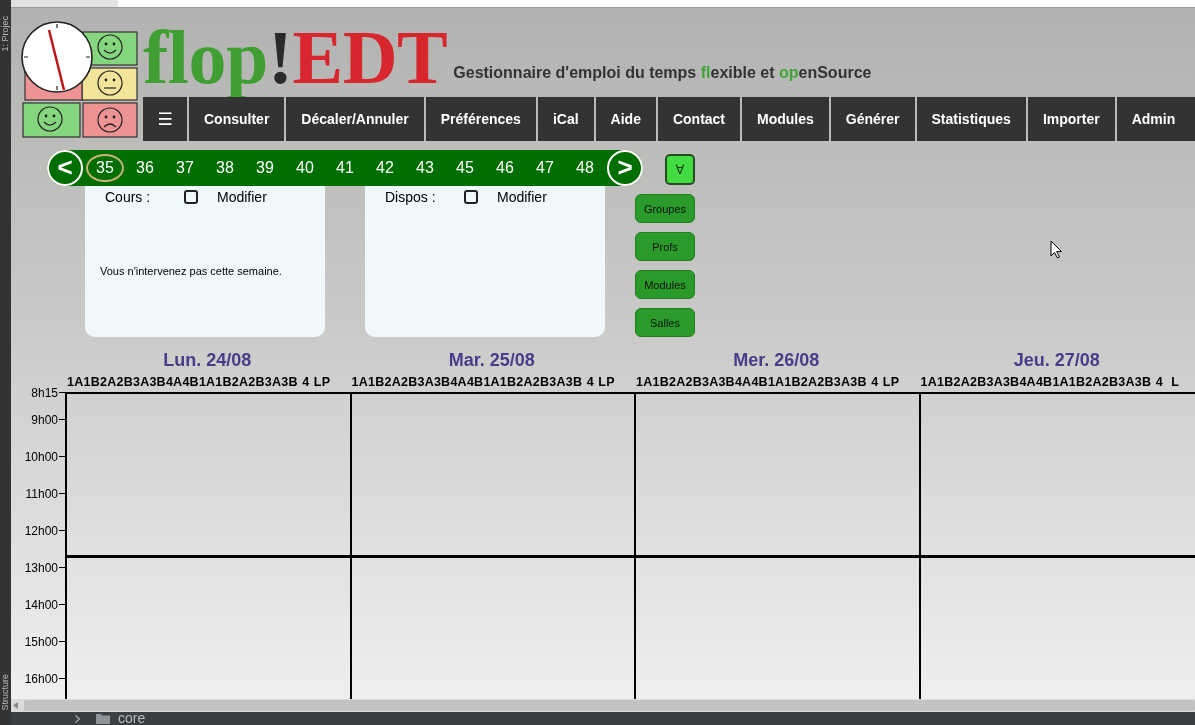 This screenshot has height=725, width=1195. I want to click on week-number: 41, so click(345, 168).